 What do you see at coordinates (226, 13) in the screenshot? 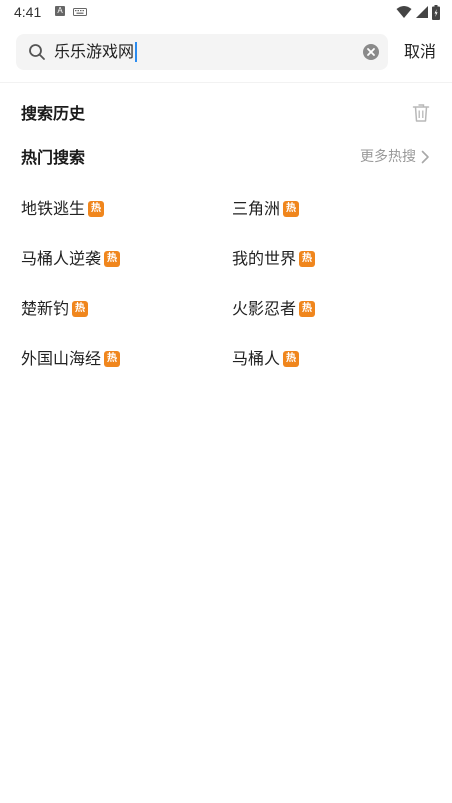
I see `status-bar: 4:41 A` at bounding box center [226, 13].